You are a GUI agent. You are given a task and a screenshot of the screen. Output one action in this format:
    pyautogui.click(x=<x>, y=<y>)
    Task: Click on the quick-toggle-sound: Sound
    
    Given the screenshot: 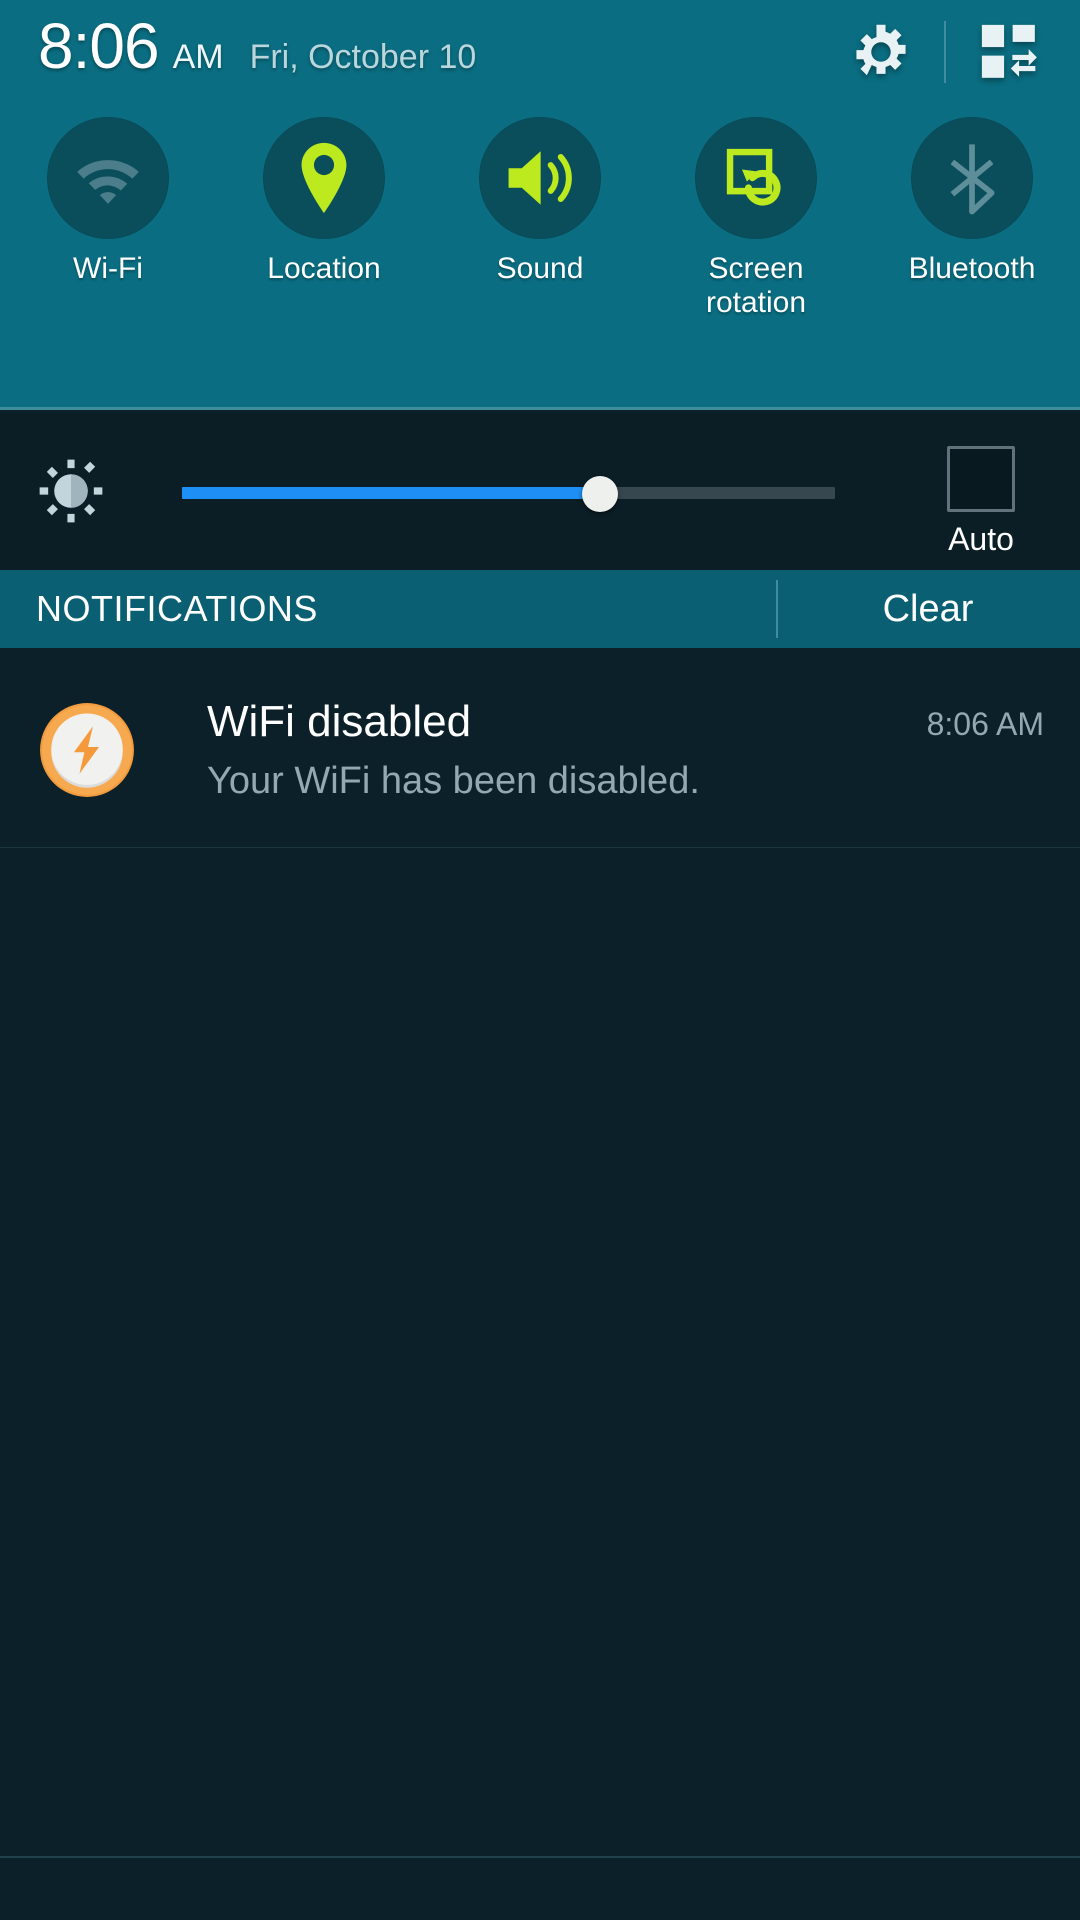 What is the action you would take?
    pyautogui.click(x=540, y=225)
    